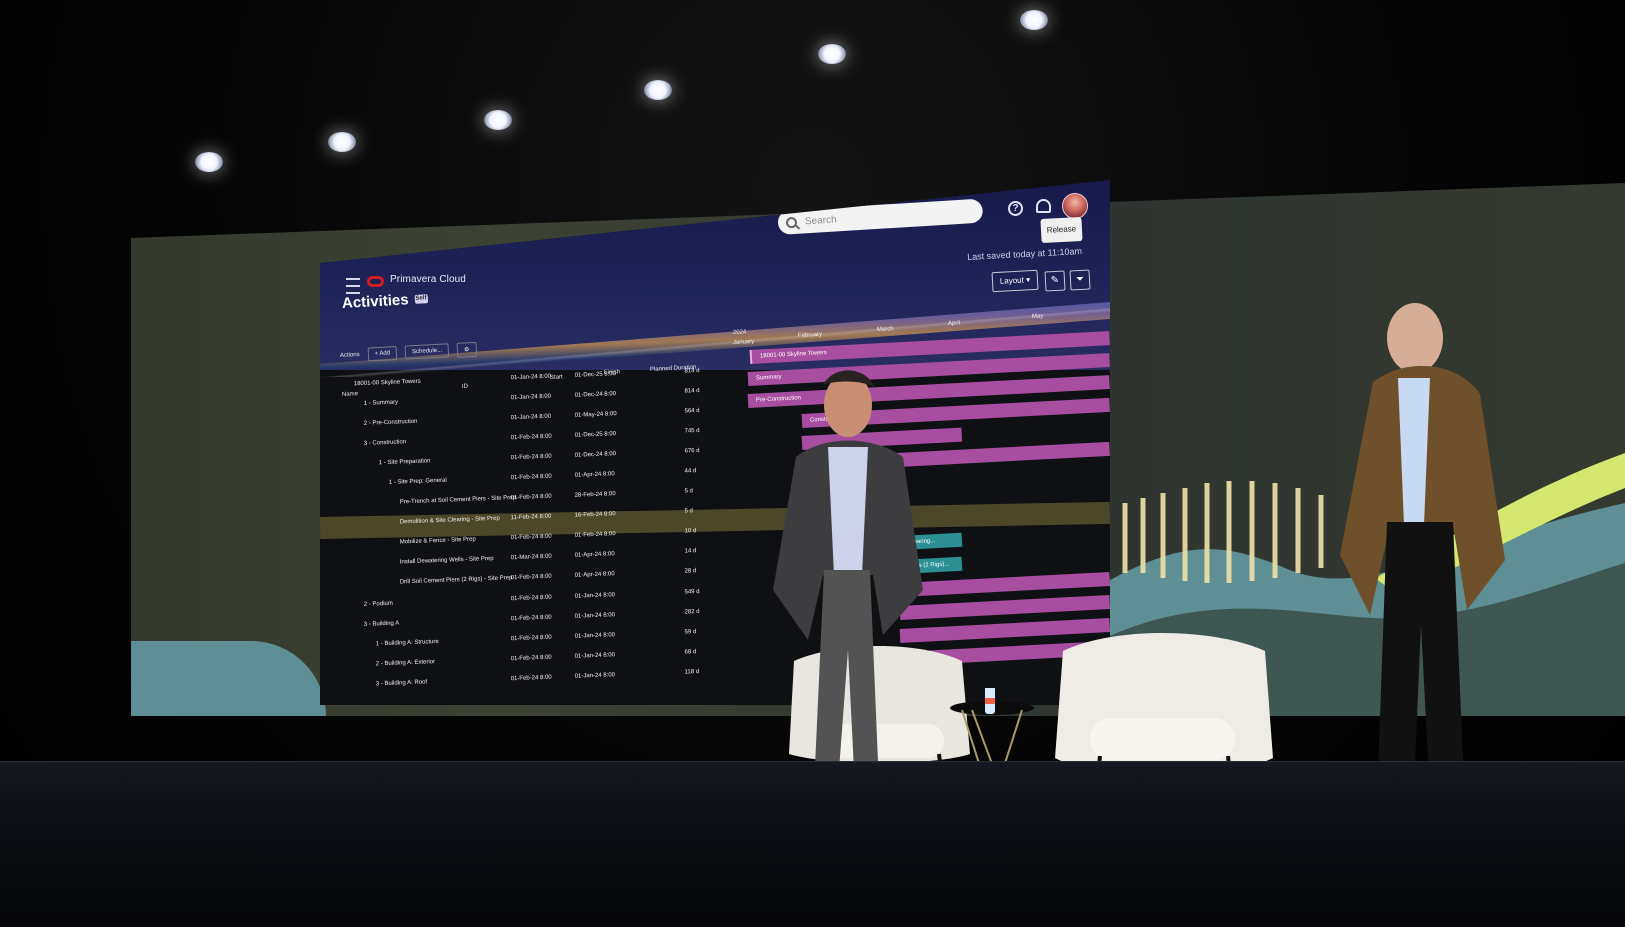 The height and width of the screenshot is (927, 1625). What do you see at coordinates (385, 443) in the screenshot?
I see `task-name: 3 - Construction` at bounding box center [385, 443].